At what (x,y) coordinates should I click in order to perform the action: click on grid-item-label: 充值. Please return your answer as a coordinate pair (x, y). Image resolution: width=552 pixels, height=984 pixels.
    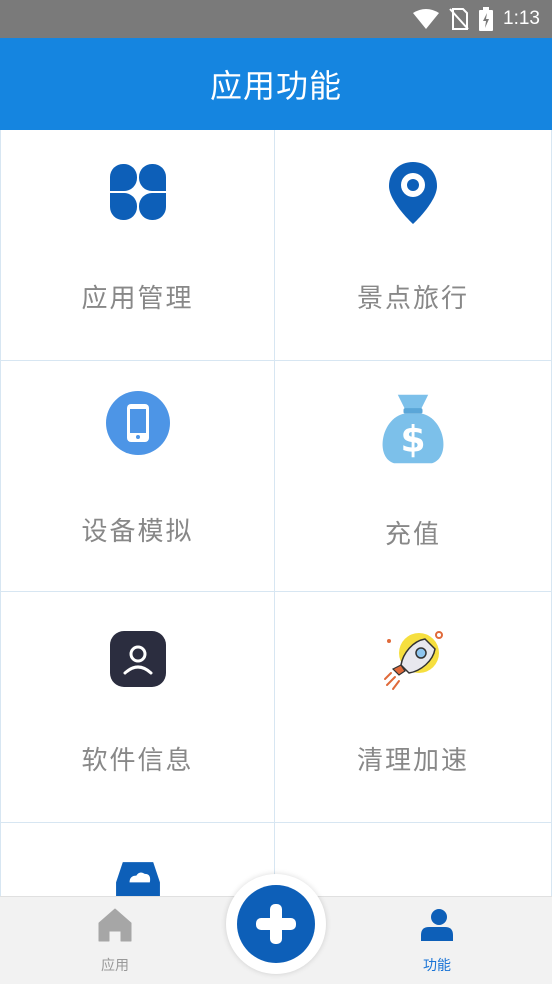
    Looking at the image, I should click on (412, 535).